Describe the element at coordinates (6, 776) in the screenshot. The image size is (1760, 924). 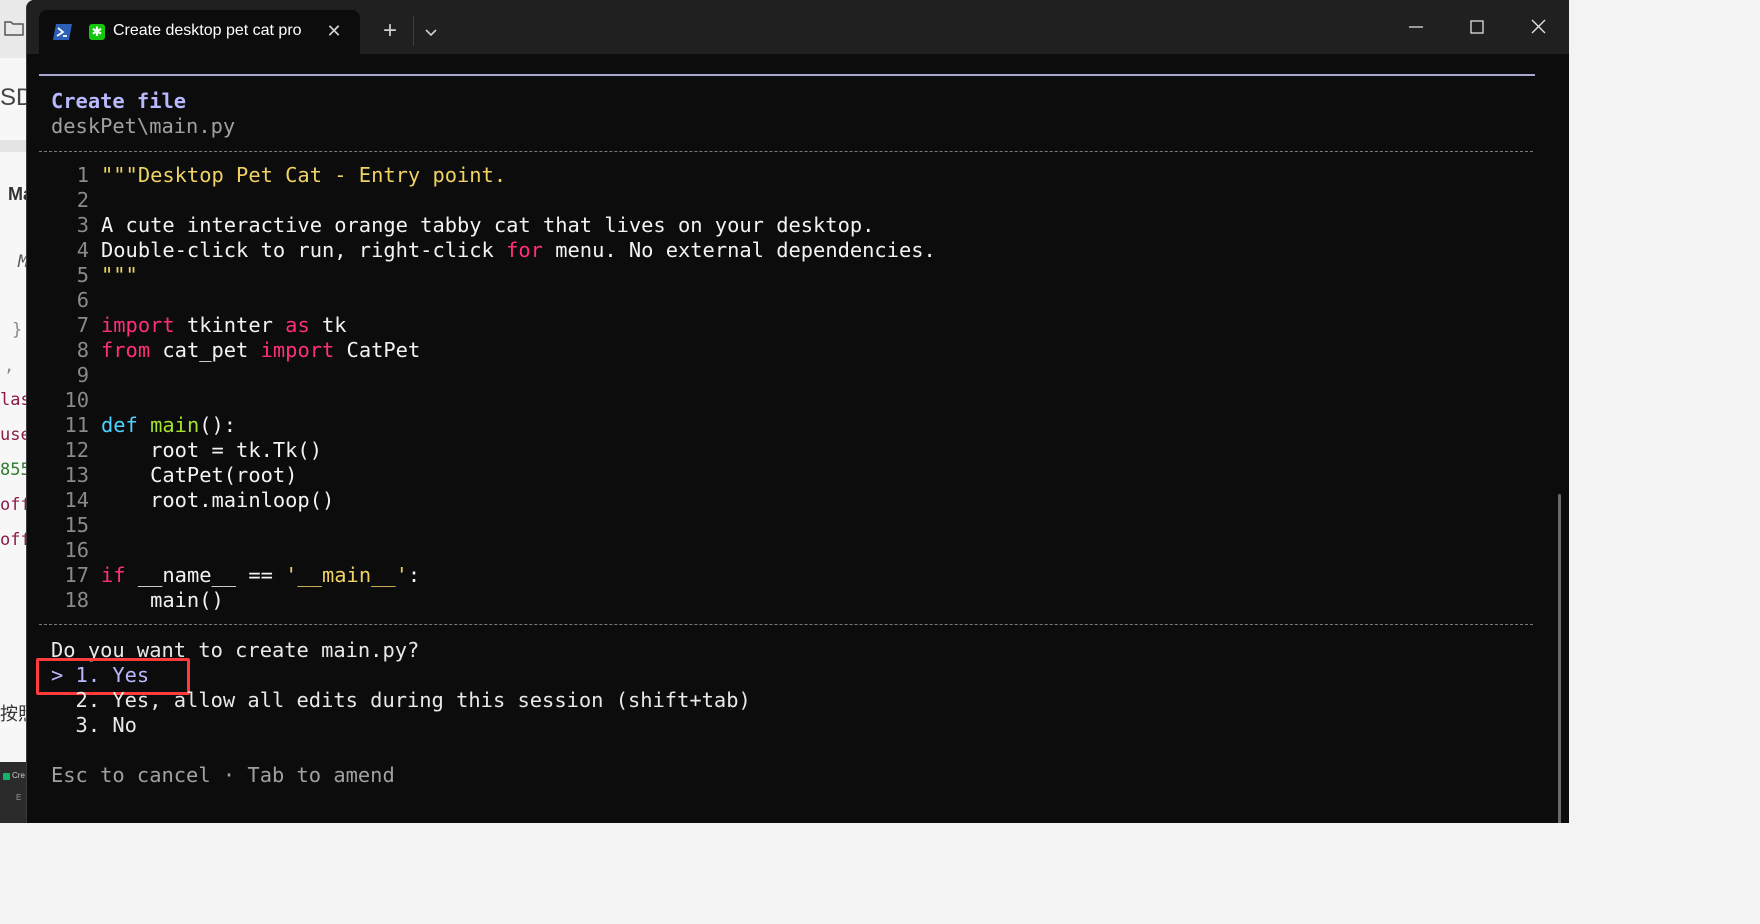
I see `app-icon` at that location.